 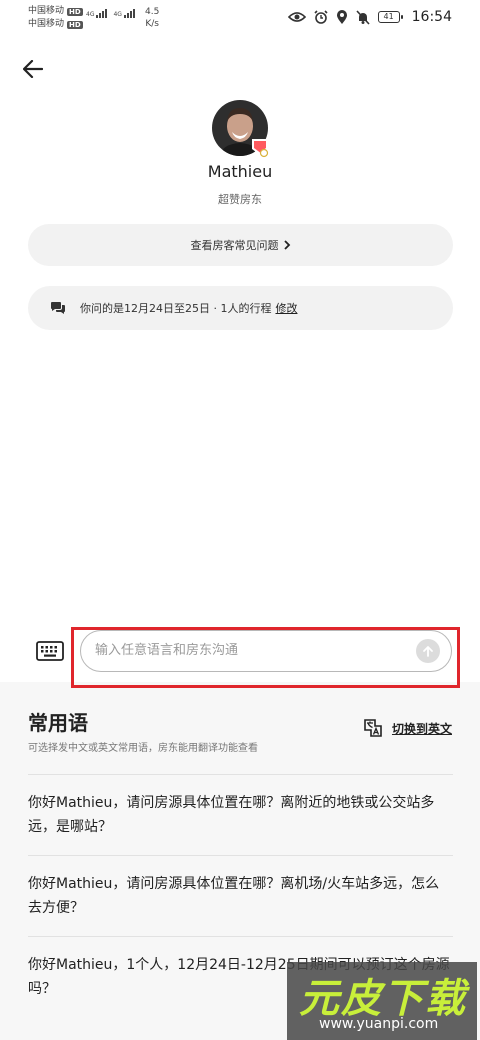 What do you see at coordinates (240, 18) in the screenshot?
I see `status-bar: 中国移动 HD 中国移动 HD 4G 4G 4.5 K/s 41 16:54` at bounding box center [240, 18].